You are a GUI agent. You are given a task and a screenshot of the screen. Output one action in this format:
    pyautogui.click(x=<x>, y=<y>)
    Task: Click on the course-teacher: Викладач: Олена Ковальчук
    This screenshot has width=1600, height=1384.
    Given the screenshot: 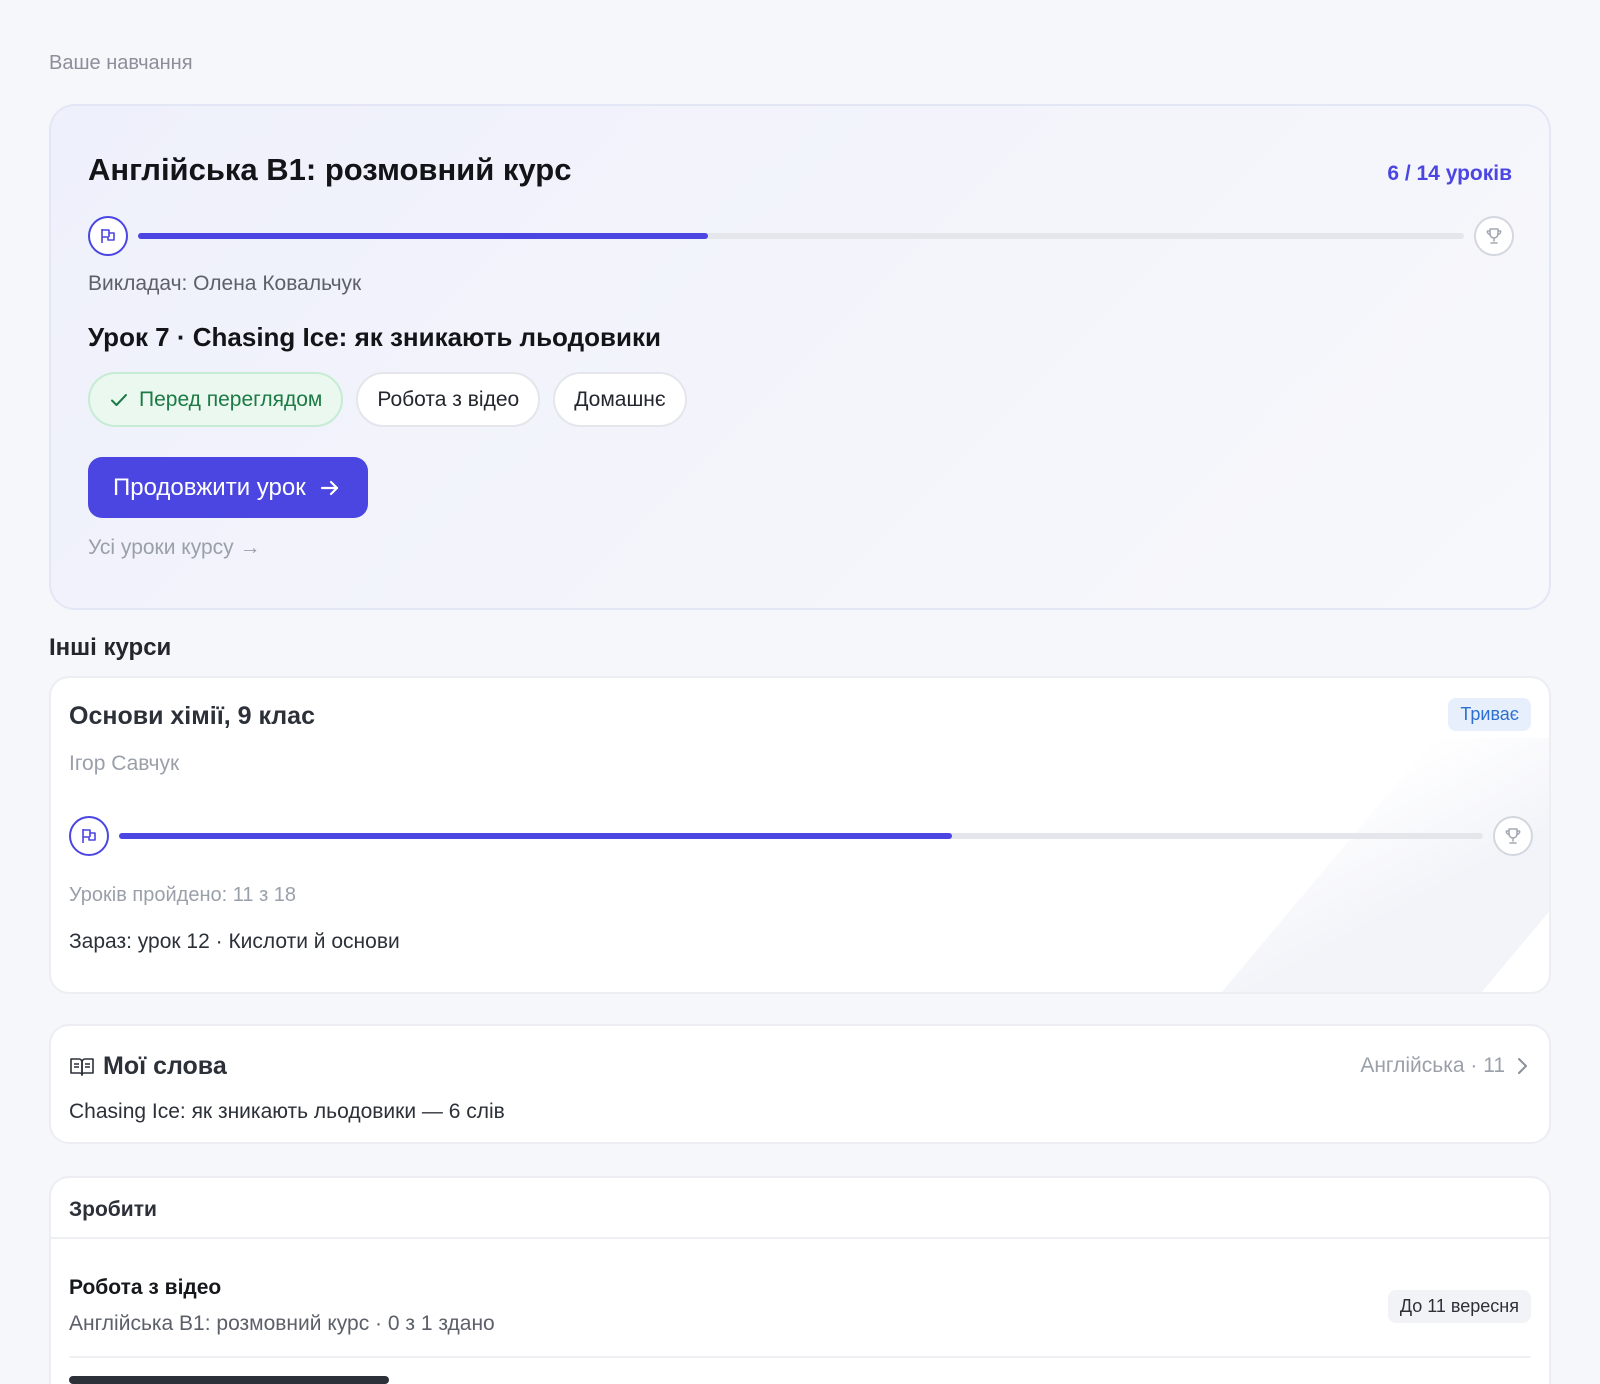 What is the action you would take?
    pyautogui.click(x=225, y=283)
    